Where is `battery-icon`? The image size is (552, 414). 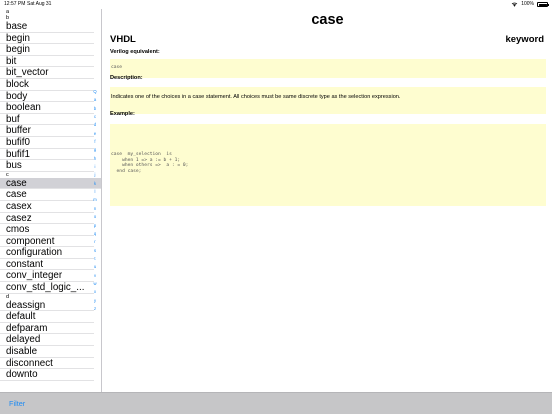 battery-icon is located at coordinates (543, 4).